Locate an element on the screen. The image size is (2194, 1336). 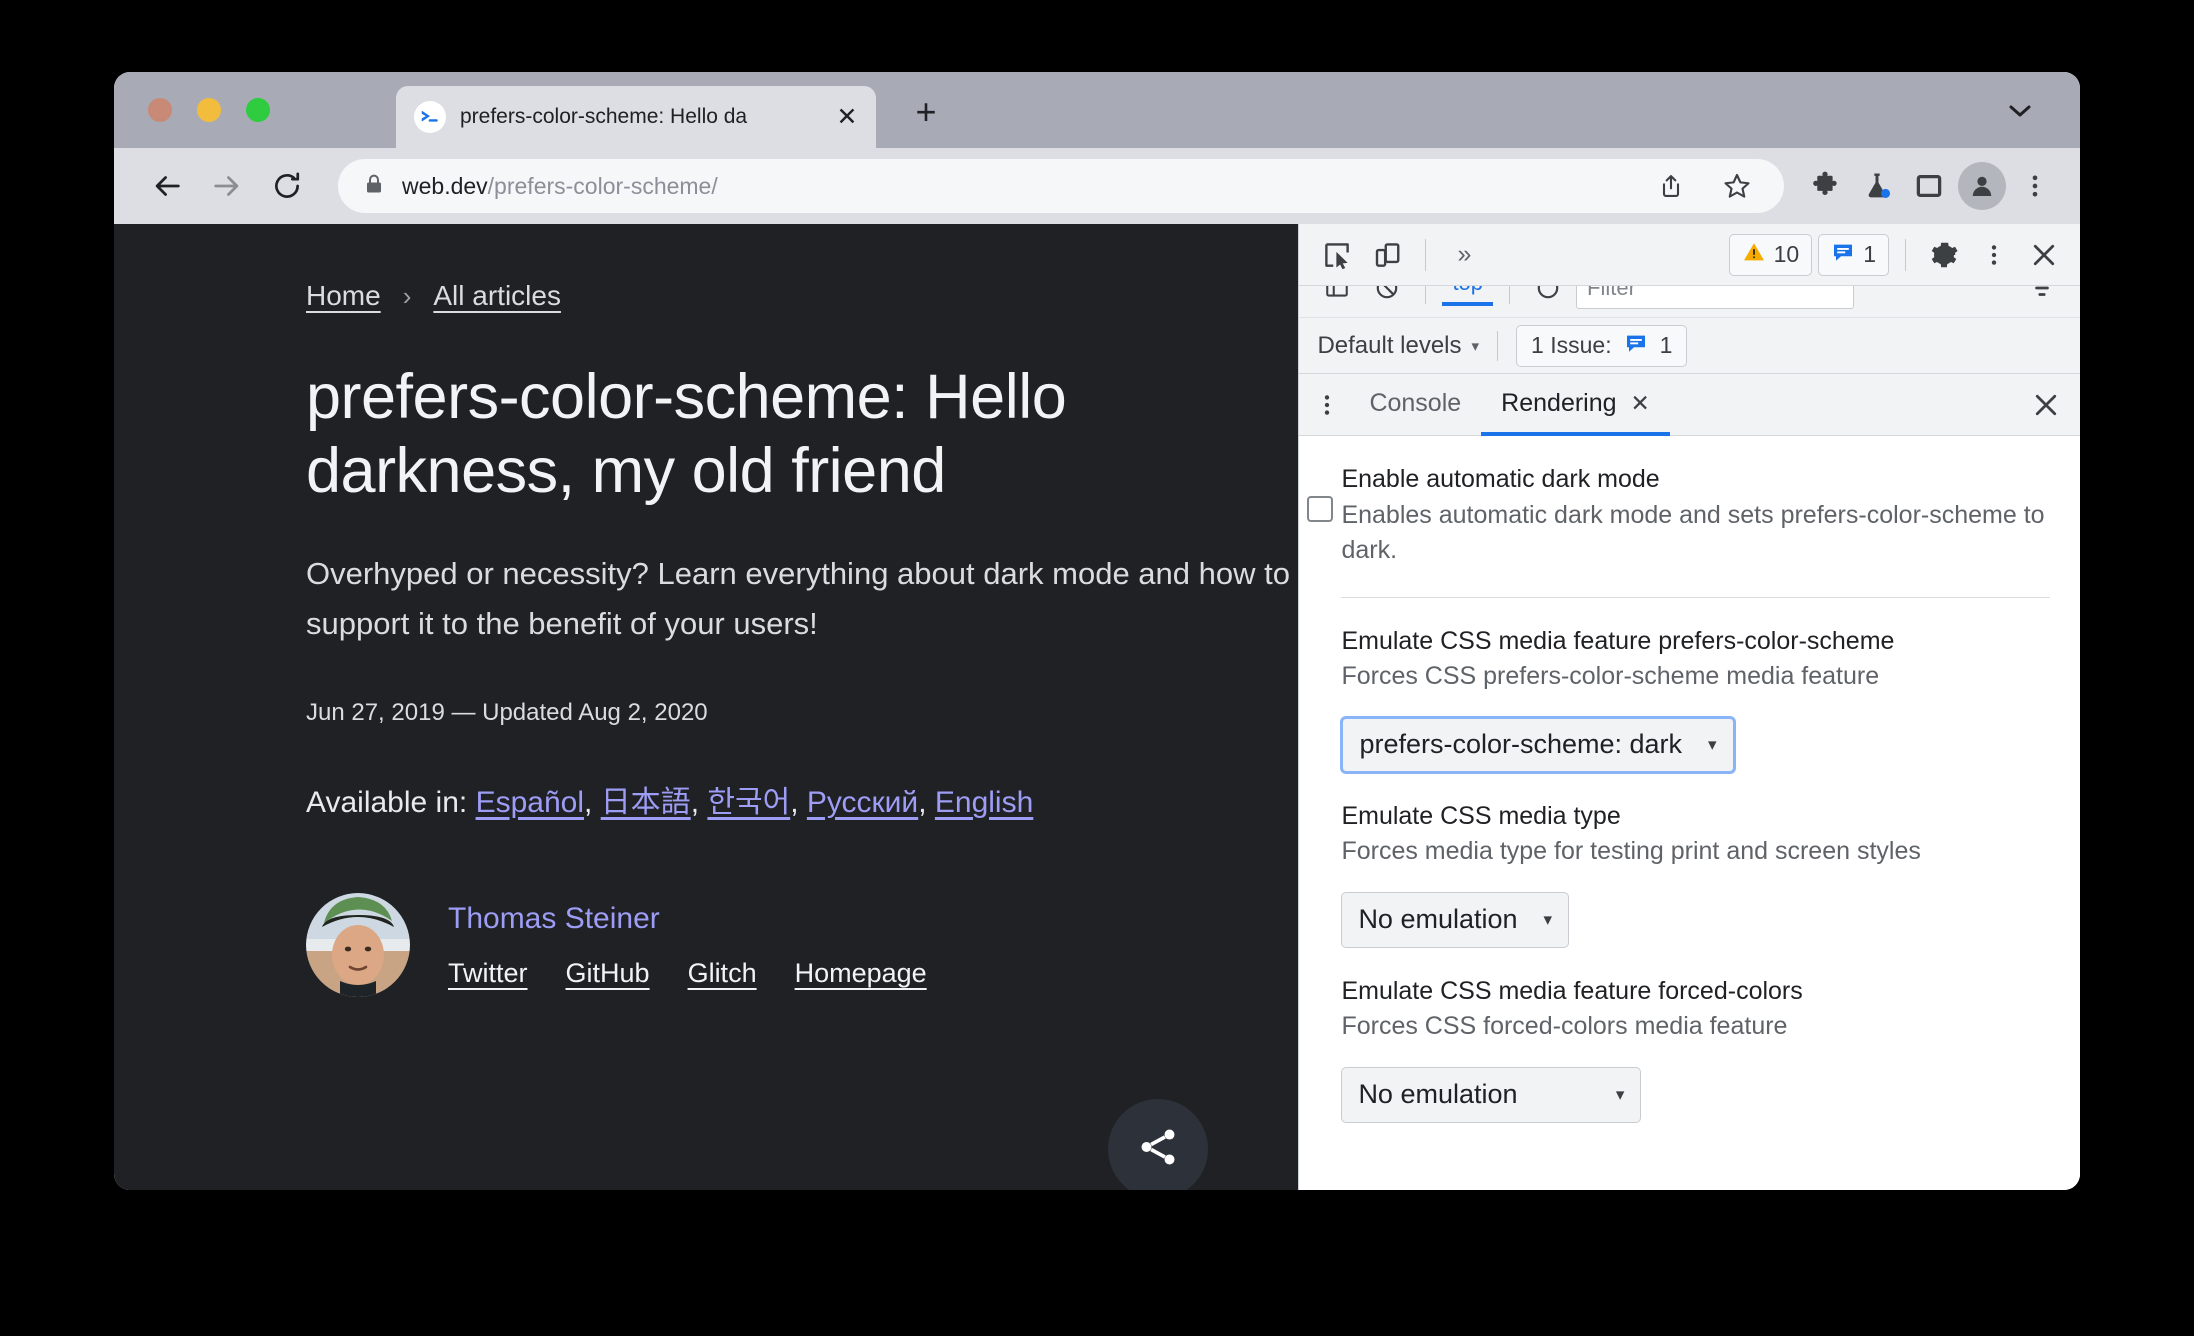
console-toolbar-clipped: top Filter is located at coordinates (1689, 302).